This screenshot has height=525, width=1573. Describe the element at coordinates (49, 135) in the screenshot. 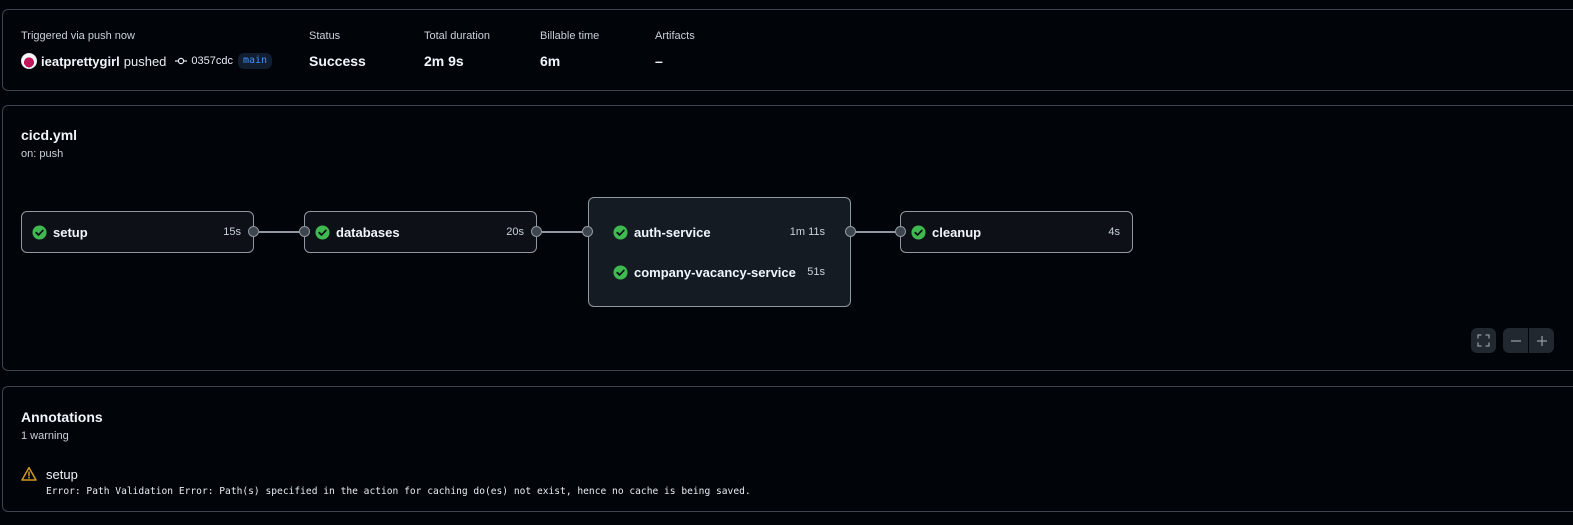

I see `workflow-file-name: cicd.yml` at that location.